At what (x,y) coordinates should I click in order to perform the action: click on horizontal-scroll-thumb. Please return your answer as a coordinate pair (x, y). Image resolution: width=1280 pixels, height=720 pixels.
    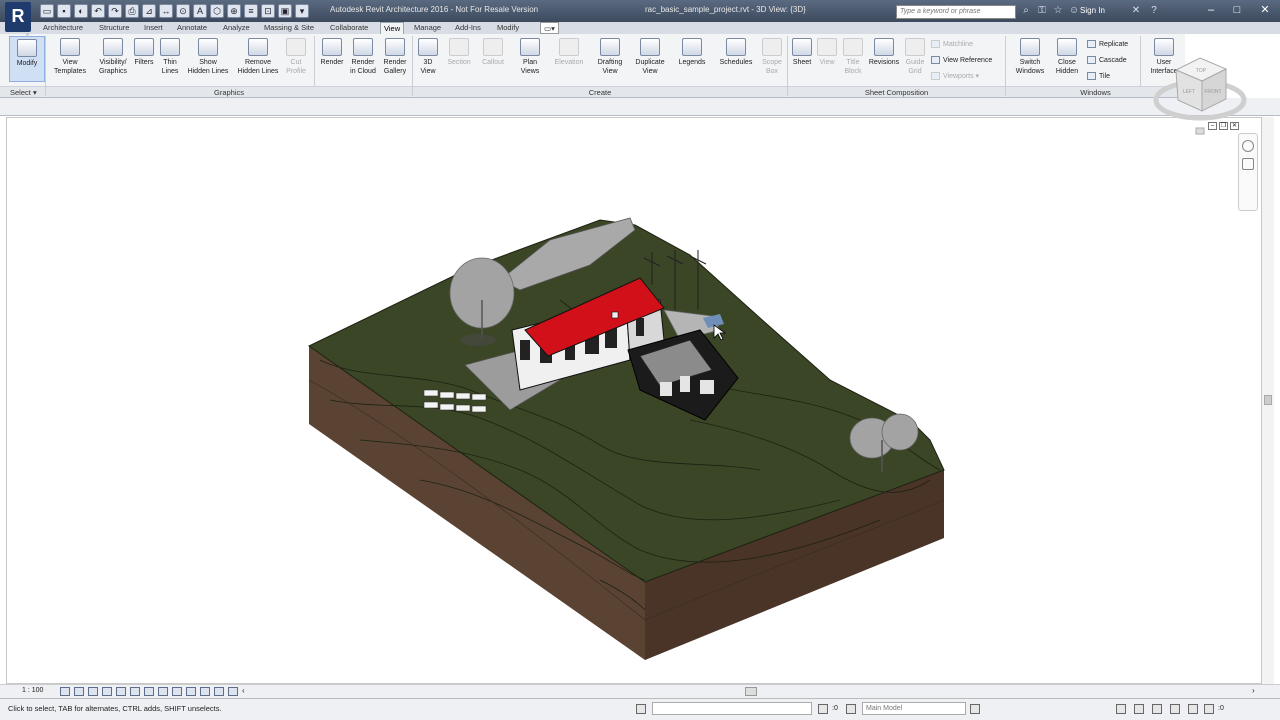
    Looking at the image, I should click on (751, 691).